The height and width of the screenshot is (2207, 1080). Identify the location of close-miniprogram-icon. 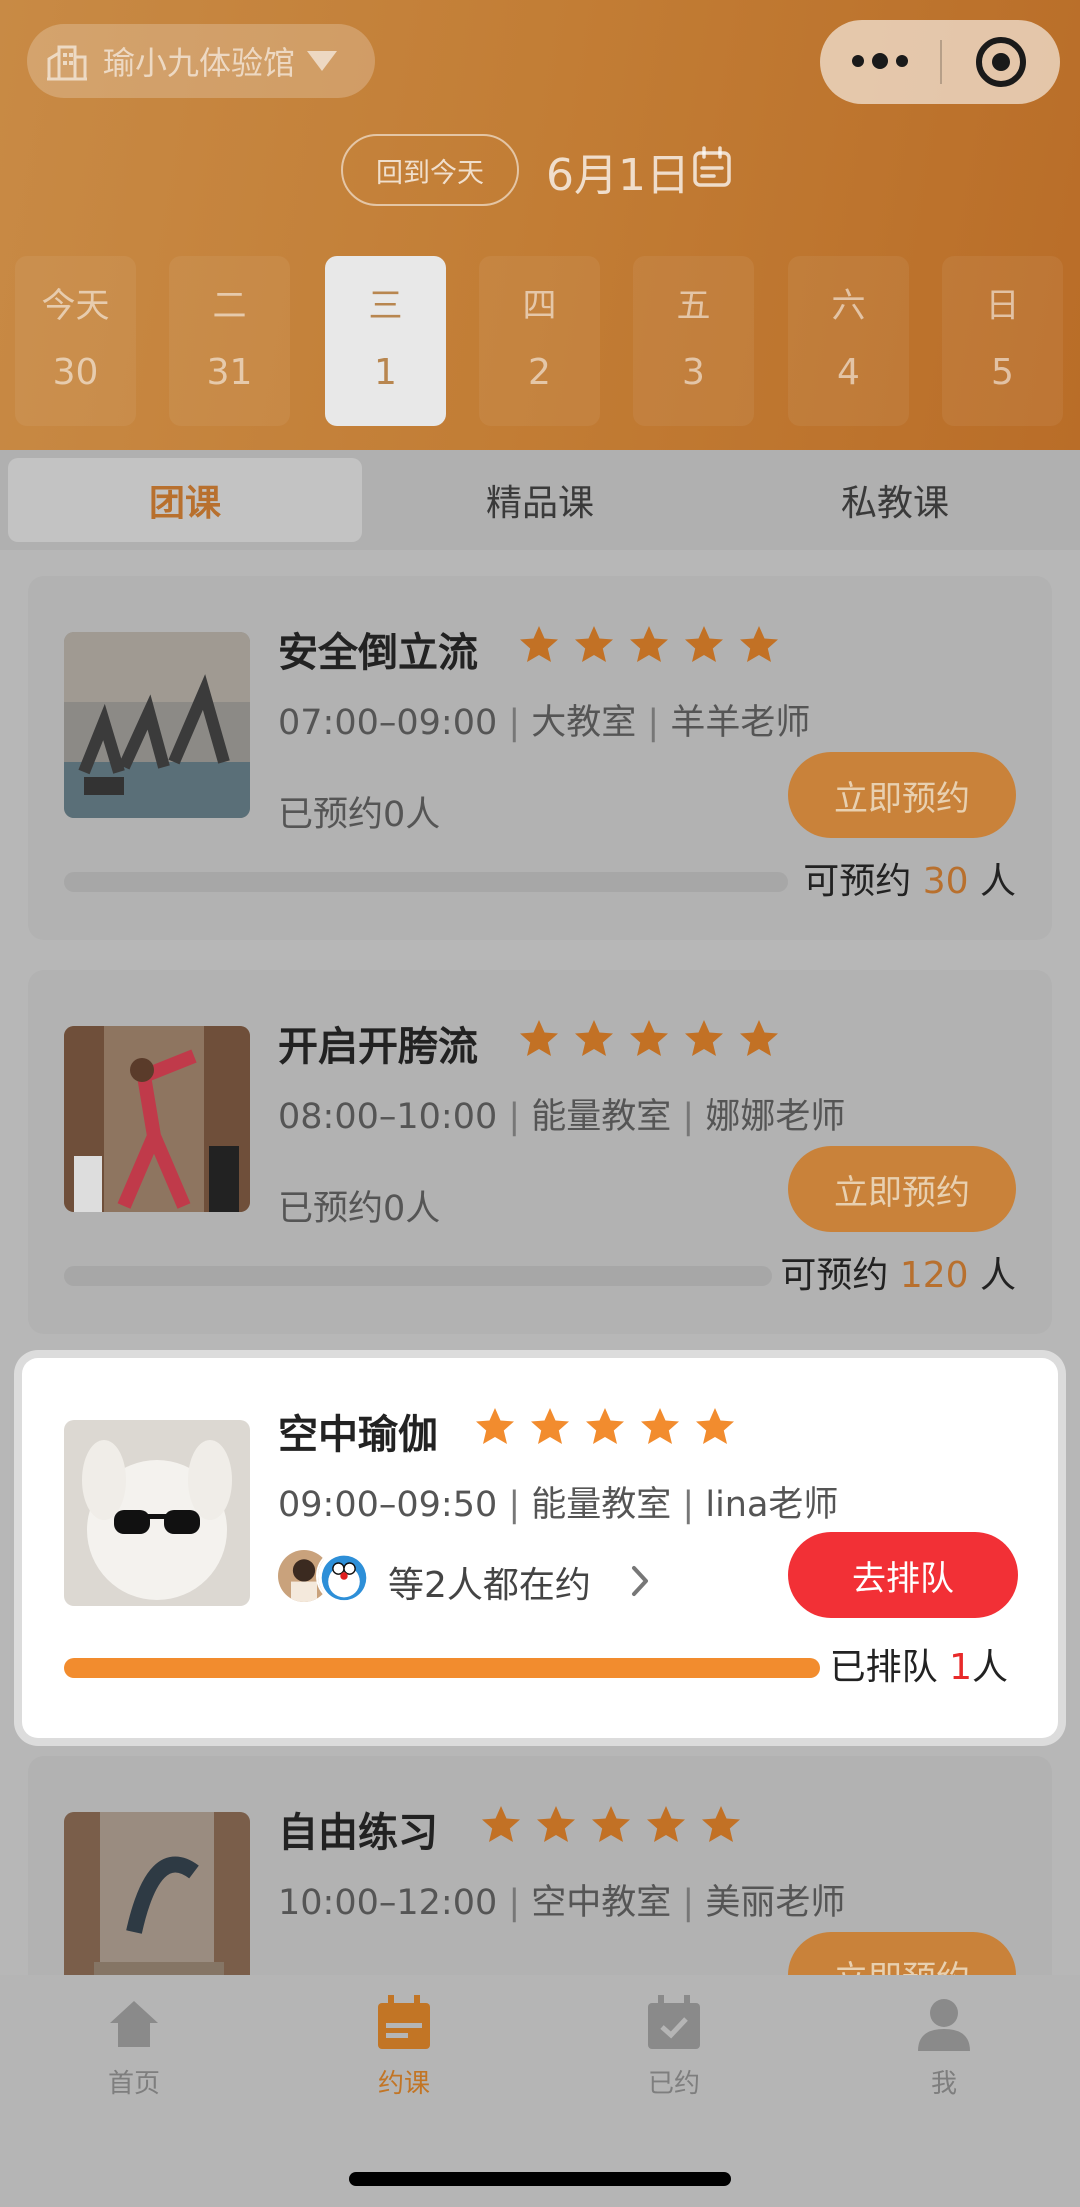
(1001, 62).